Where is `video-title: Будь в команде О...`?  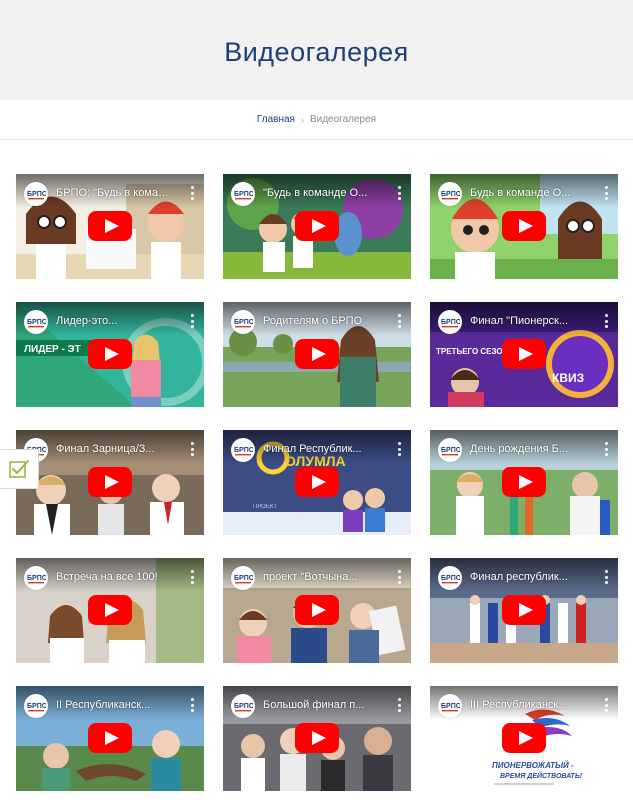 video-title: Будь в команде О... is located at coordinates (529, 193).